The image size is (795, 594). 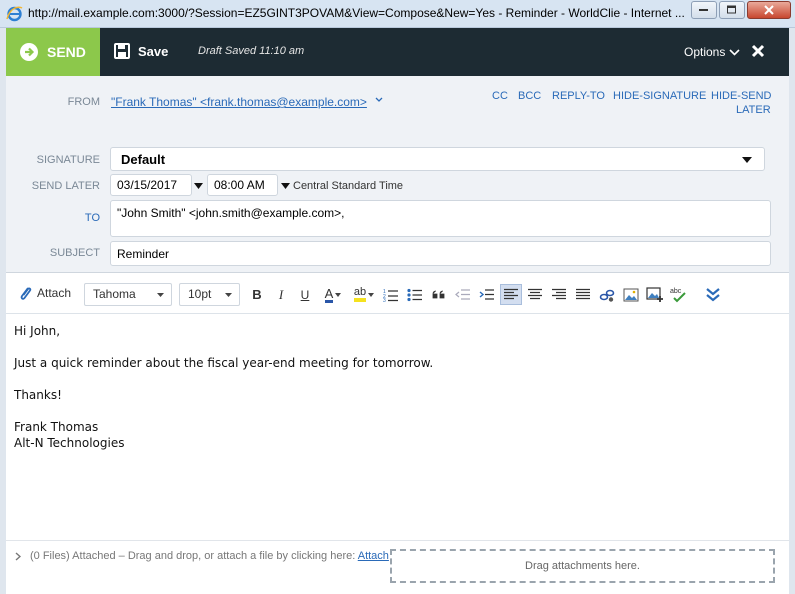 I want to click on underline-button: U, so click(x=305, y=294).